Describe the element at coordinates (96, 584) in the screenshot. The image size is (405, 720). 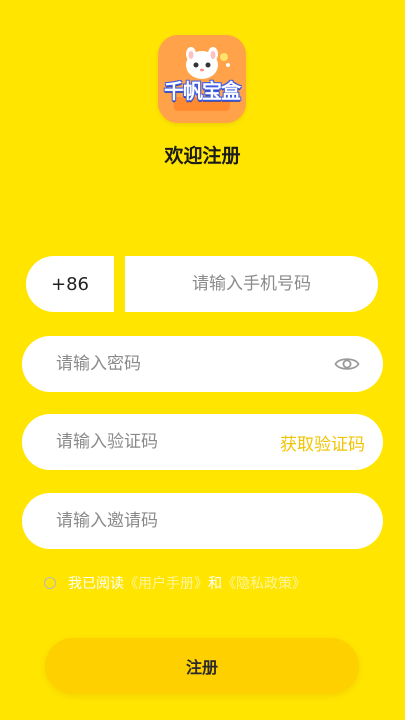
I see `agreement-prefix: 我已阅读` at that location.